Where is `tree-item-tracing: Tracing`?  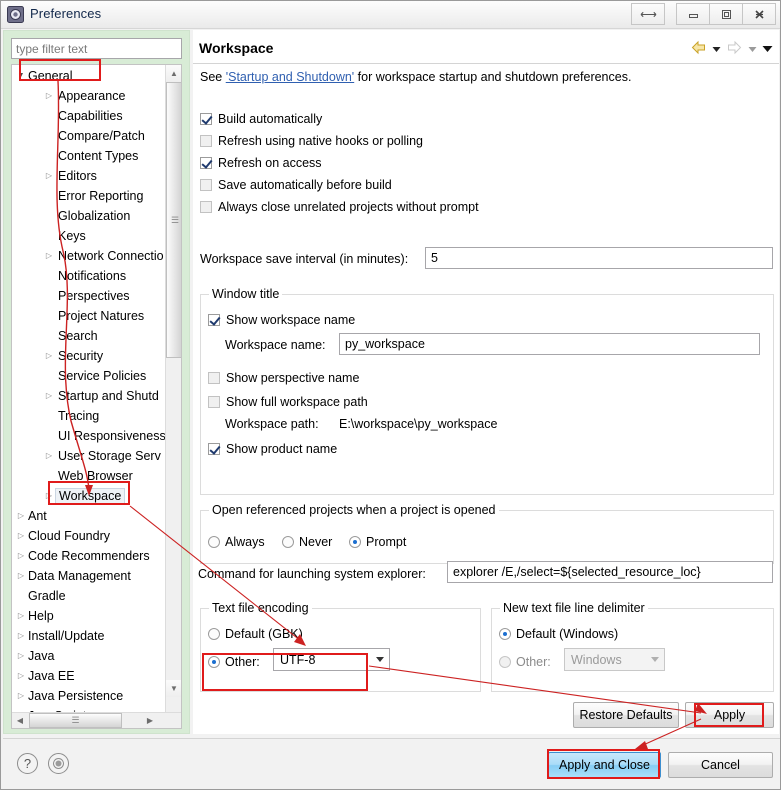
tree-item-tracing: Tracing is located at coordinates (88, 416).